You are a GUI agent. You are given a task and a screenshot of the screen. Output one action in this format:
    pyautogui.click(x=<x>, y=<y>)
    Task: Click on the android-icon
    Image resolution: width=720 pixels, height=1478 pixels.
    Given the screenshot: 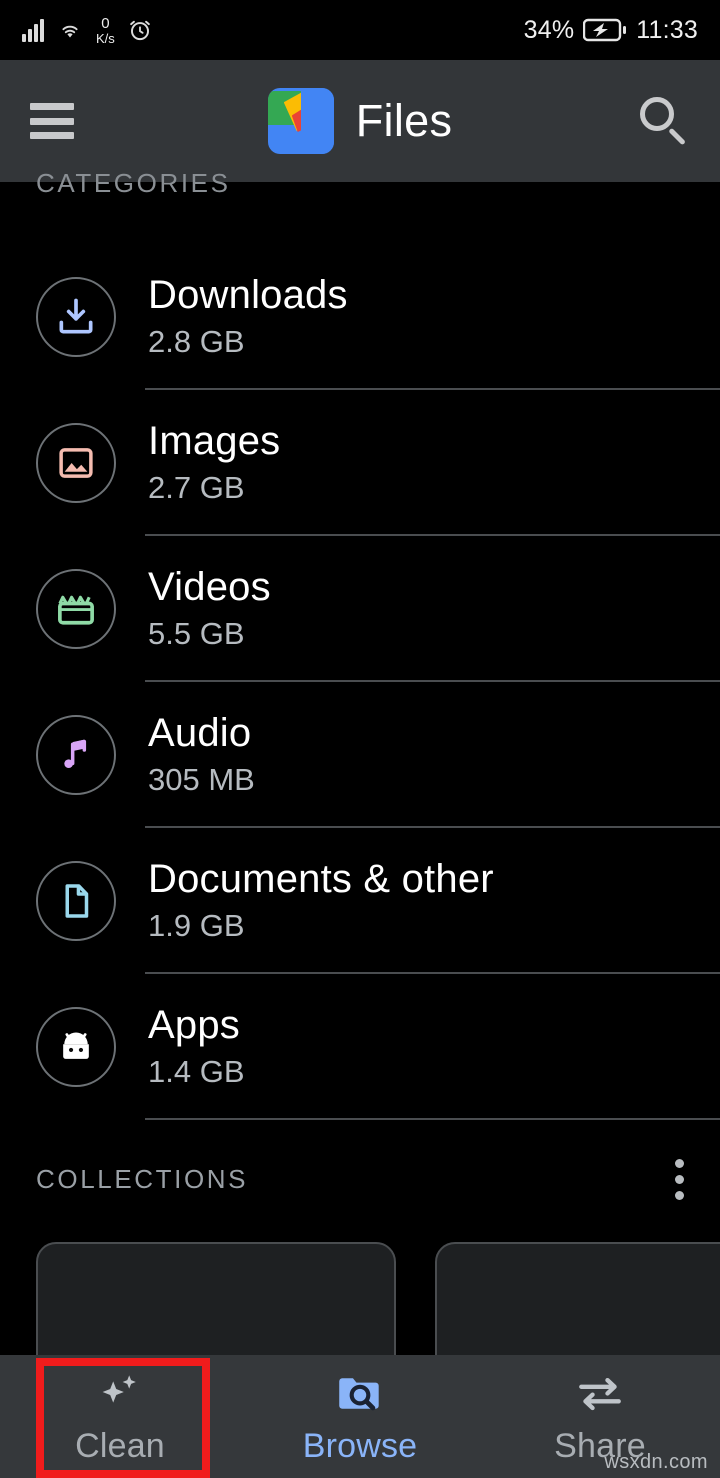 What is the action you would take?
    pyautogui.click(x=76, y=1047)
    